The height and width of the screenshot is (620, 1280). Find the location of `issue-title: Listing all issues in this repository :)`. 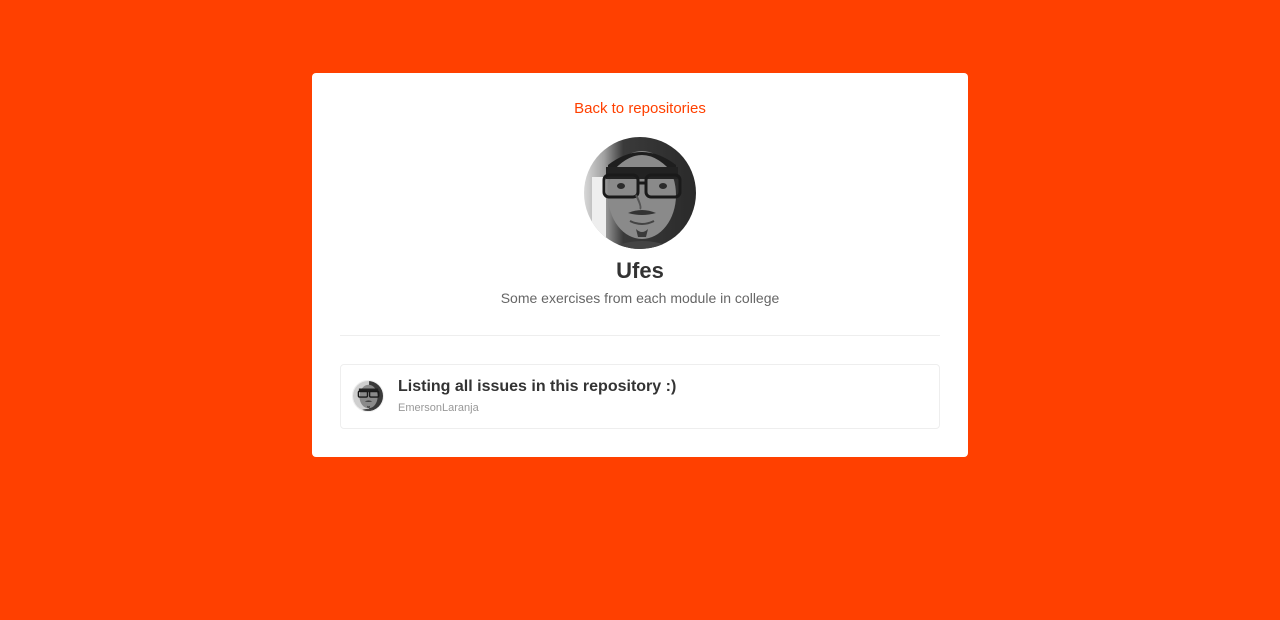

issue-title: Listing all issues in this repository :) is located at coordinates (537, 387).